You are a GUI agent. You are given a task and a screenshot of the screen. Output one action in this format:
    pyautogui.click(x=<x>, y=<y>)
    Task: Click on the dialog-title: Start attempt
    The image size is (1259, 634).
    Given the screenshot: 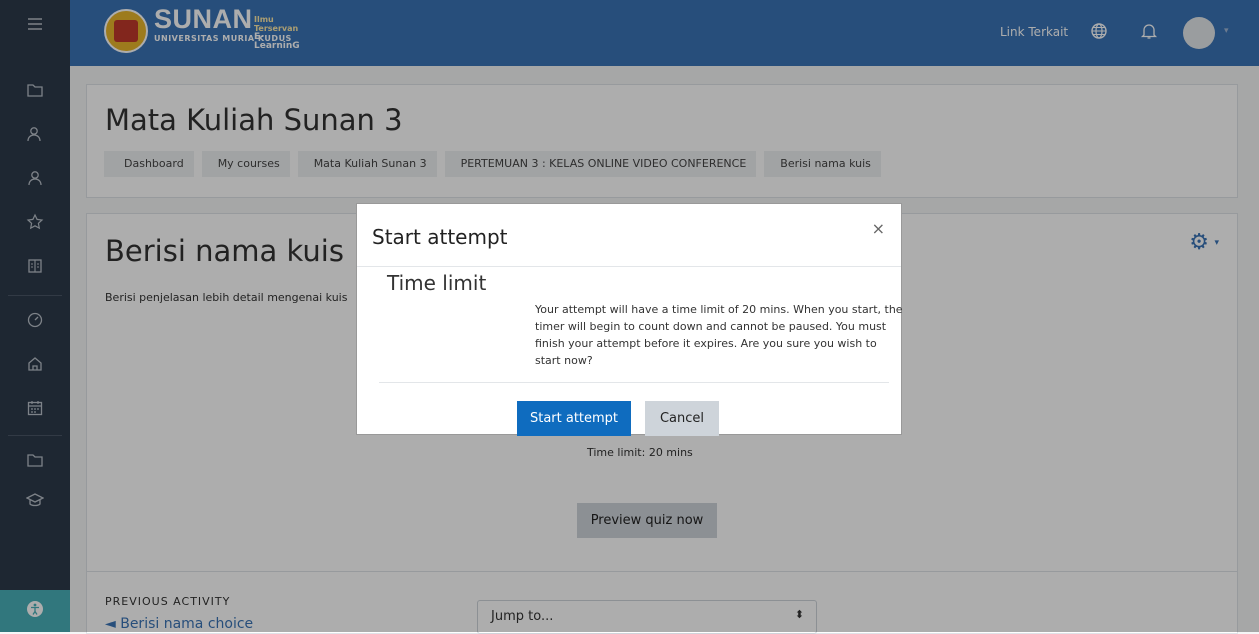 What is the action you would take?
    pyautogui.click(x=440, y=237)
    